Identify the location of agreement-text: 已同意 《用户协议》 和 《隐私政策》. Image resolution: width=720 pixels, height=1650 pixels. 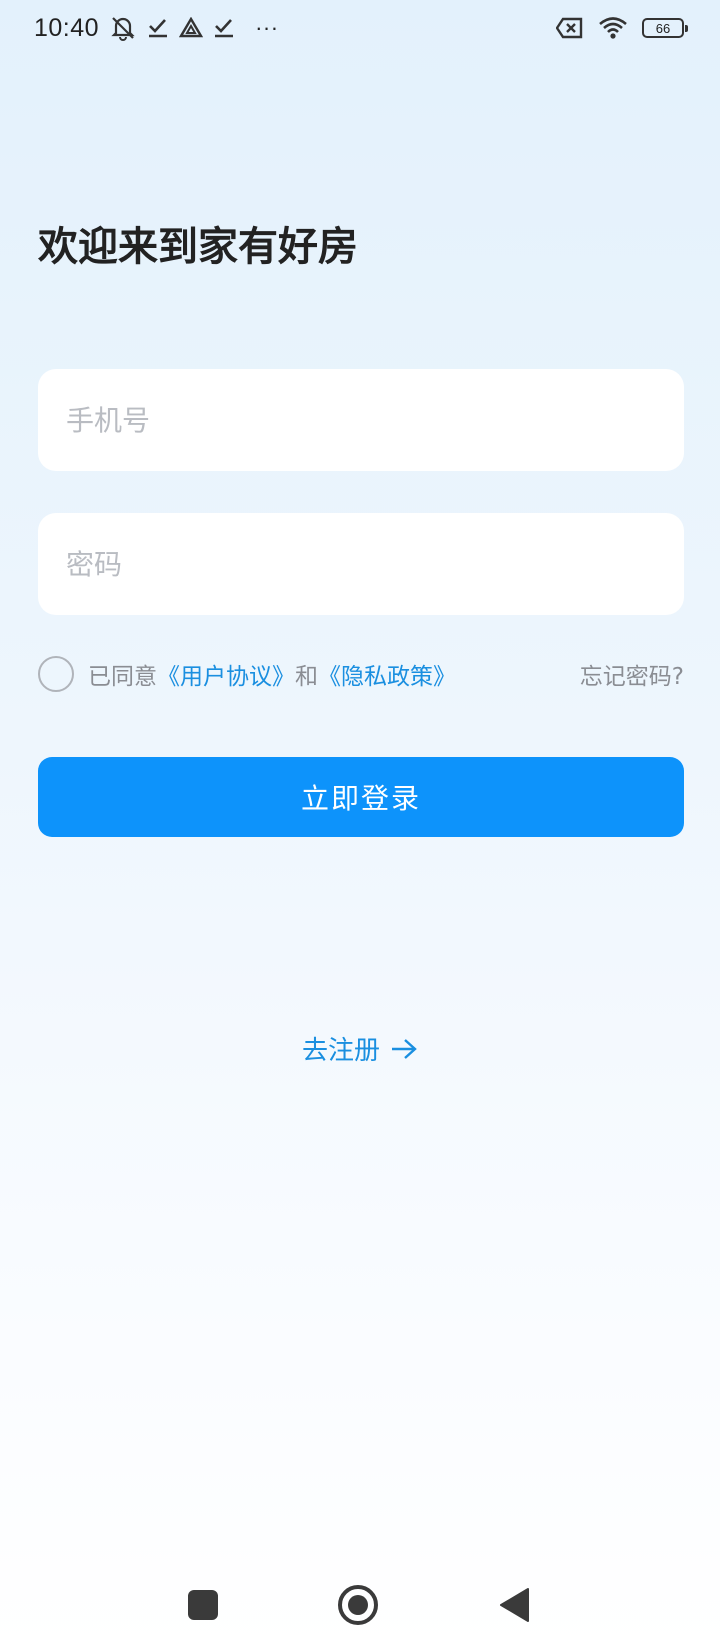
(272, 674).